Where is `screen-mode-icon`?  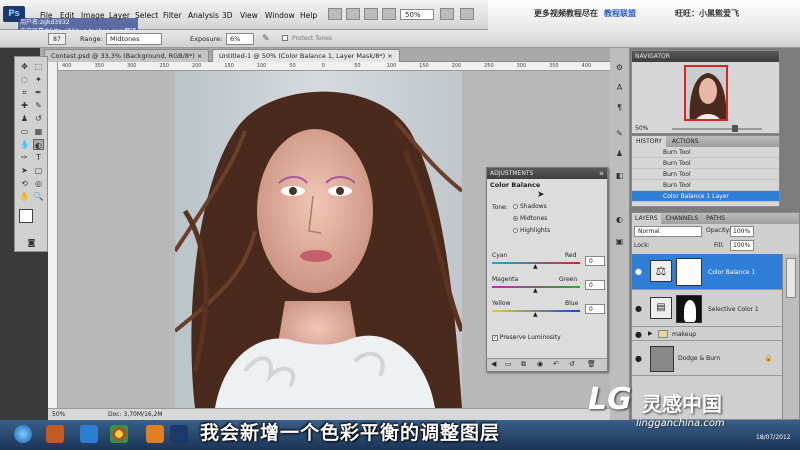
screen-mode-icon is located at coordinates (467, 14).